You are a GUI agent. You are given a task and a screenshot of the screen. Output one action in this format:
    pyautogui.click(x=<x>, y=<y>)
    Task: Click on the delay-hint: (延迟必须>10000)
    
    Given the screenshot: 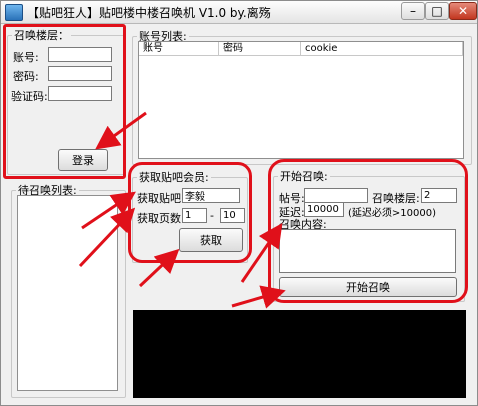 What is the action you would take?
    pyautogui.click(x=392, y=213)
    